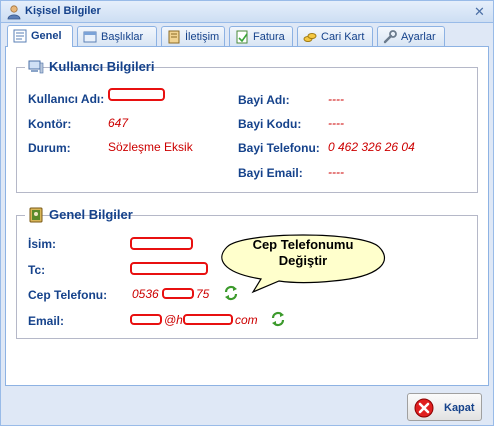 The width and height of the screenshot is (494, 426). What do you see at coordinates (118, 123) in the screenshot?
I see `kontor-value: 647` at bounding box center [118, 123].